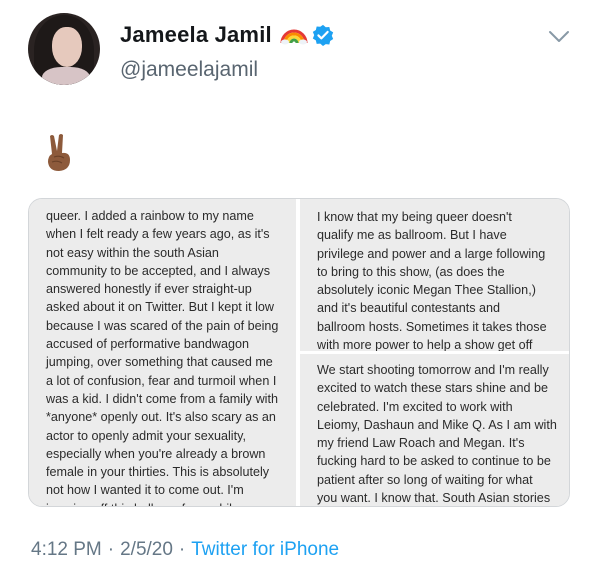  What do you see at coordinates (189, 70) in the screenshot?
I see `user-handle: @jameelajamil` at bounding box center [189, 70].